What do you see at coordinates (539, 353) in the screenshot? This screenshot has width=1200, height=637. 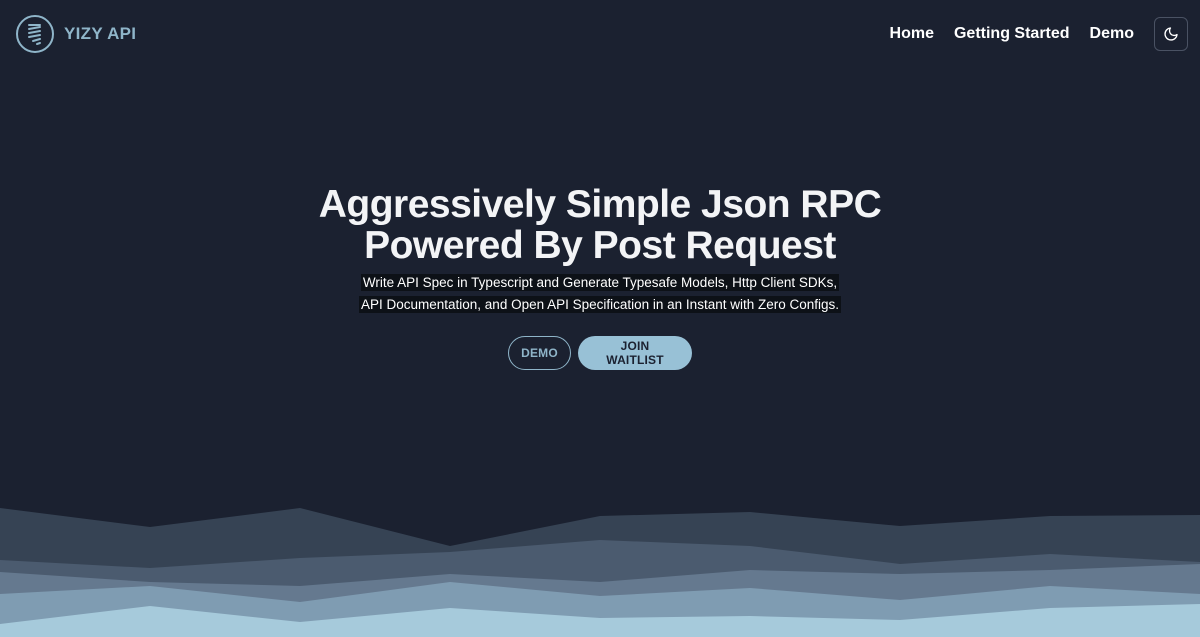 I see `demo-button: DEMO` at bounding box center [539, 353].